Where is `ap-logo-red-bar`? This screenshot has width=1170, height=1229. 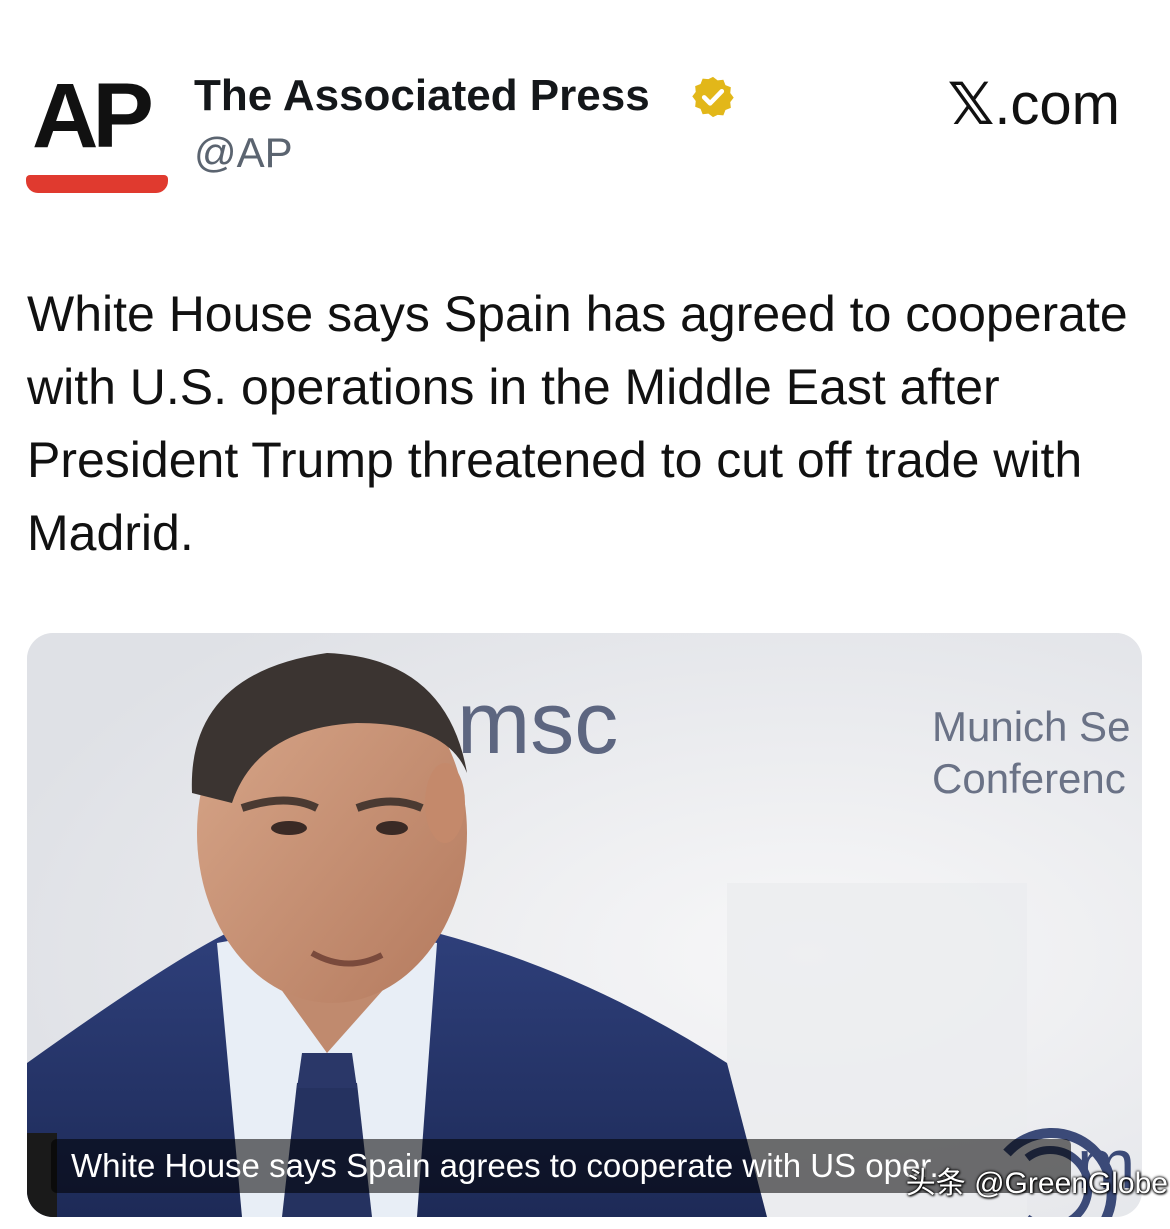 ap-logo-red-bar is located at coordinates (97, 184).